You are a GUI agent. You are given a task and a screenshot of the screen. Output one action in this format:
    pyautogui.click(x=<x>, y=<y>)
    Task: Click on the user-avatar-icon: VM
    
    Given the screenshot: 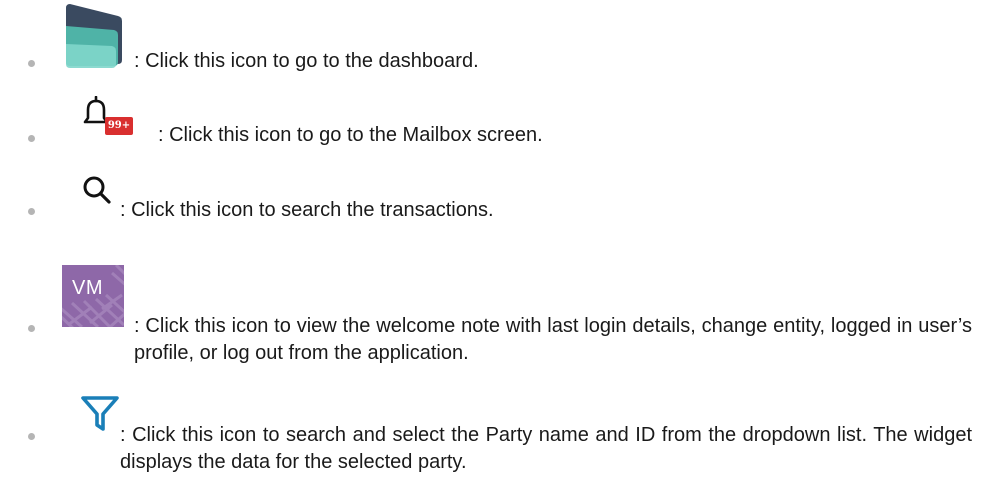 What is the action you would take?
    pyautogui.click(x=93, y=296)
    